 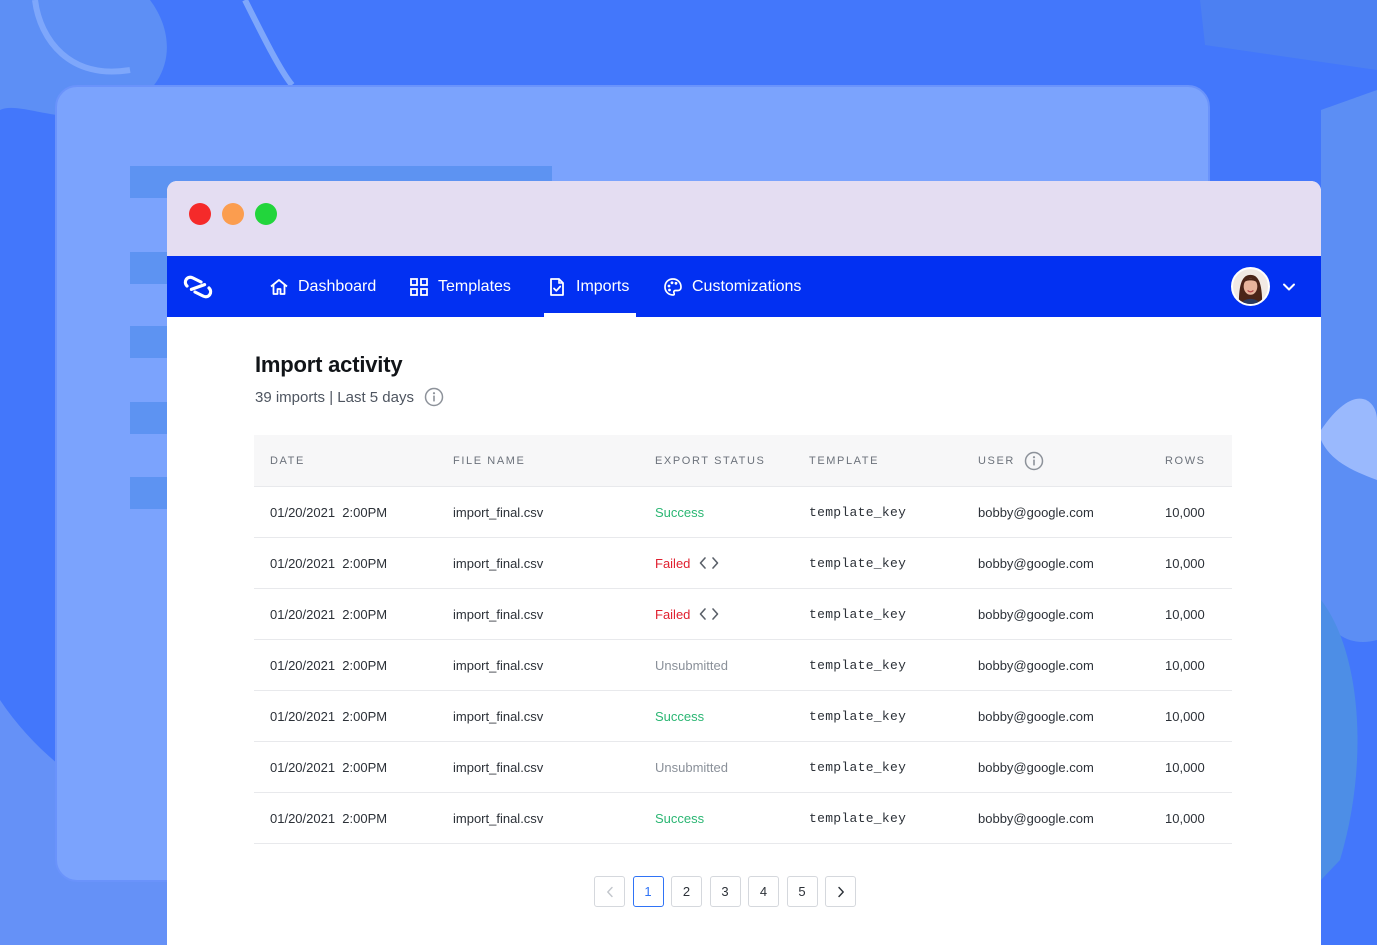 I want to click on next-page-button, so click(x=840, y=891).